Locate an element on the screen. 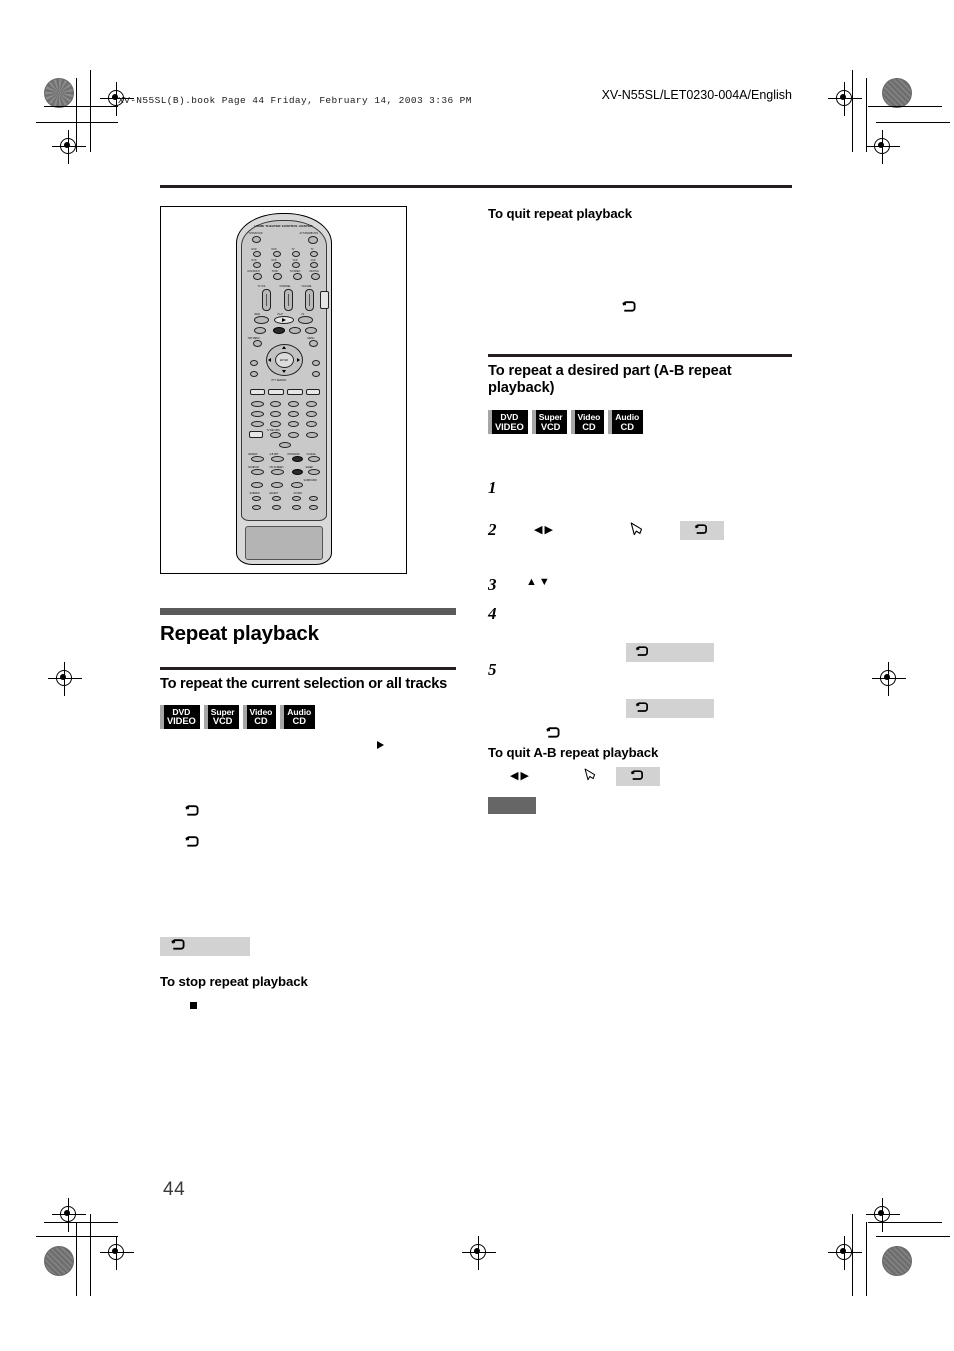  remote-button-subwoofer-up is located at coordinates (256, 498).